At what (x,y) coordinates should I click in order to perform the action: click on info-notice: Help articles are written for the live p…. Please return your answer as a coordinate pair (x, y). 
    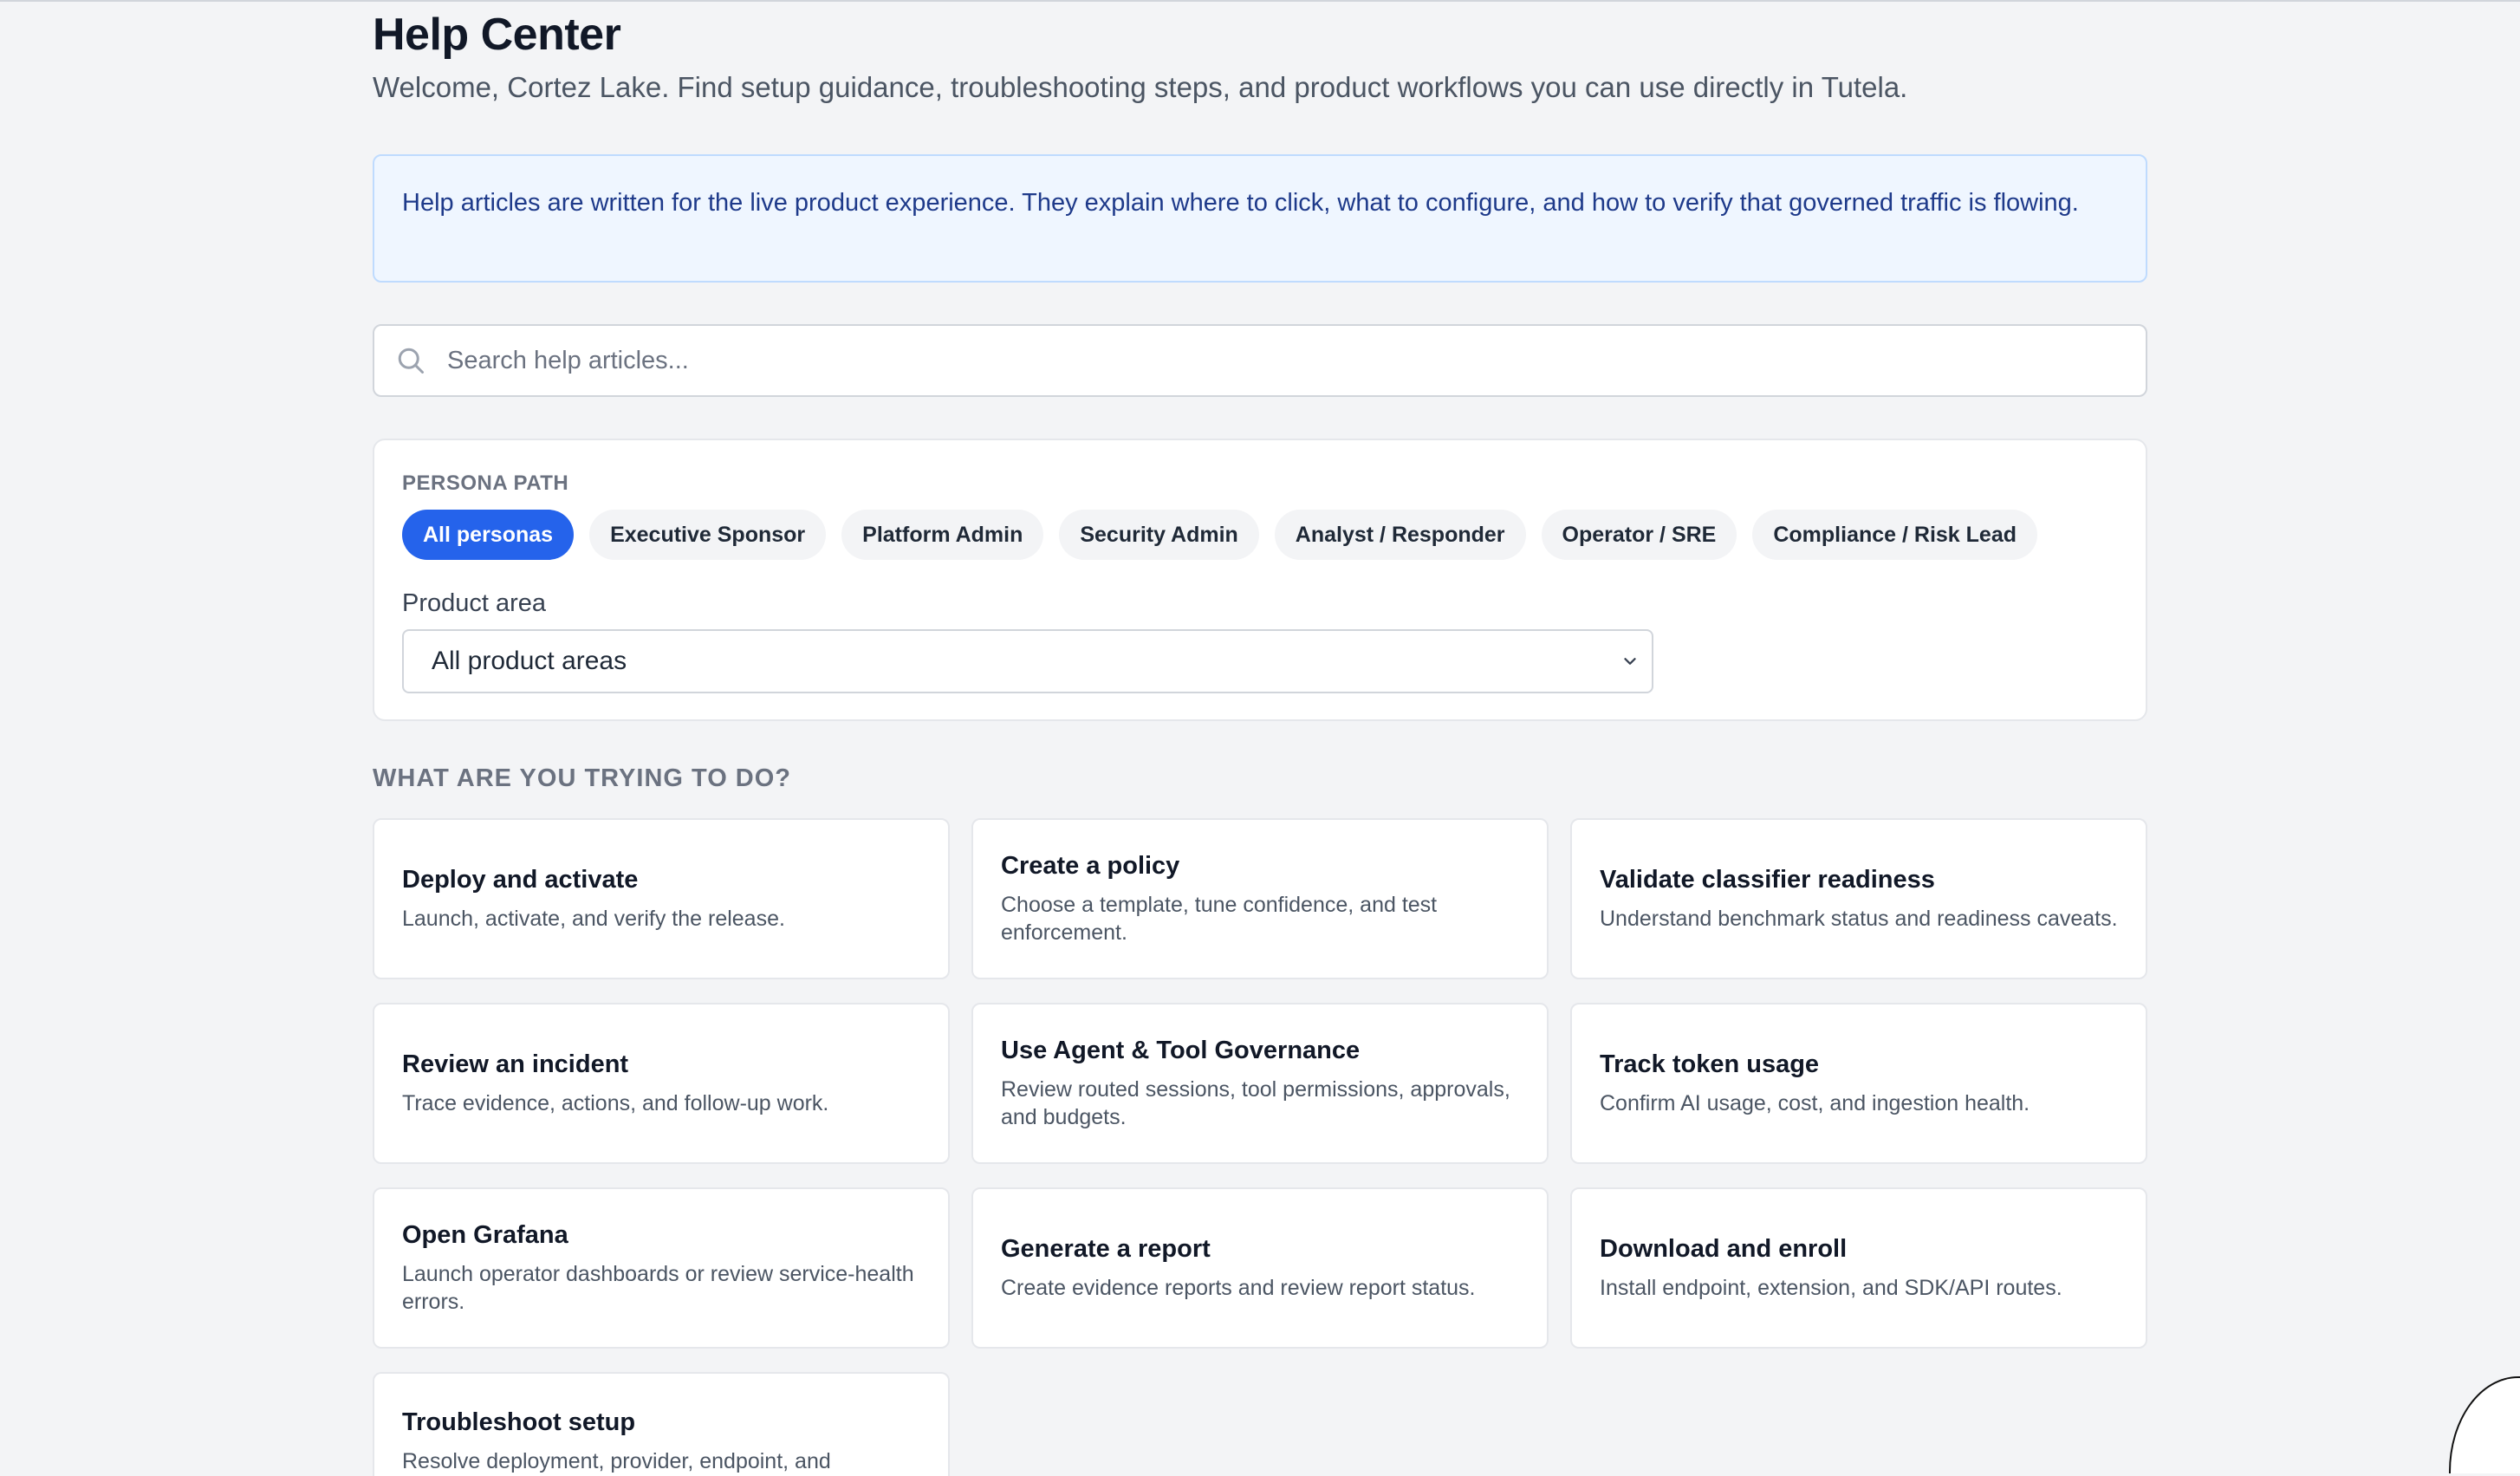
    Looking at the image, I should click on (1260, 218).